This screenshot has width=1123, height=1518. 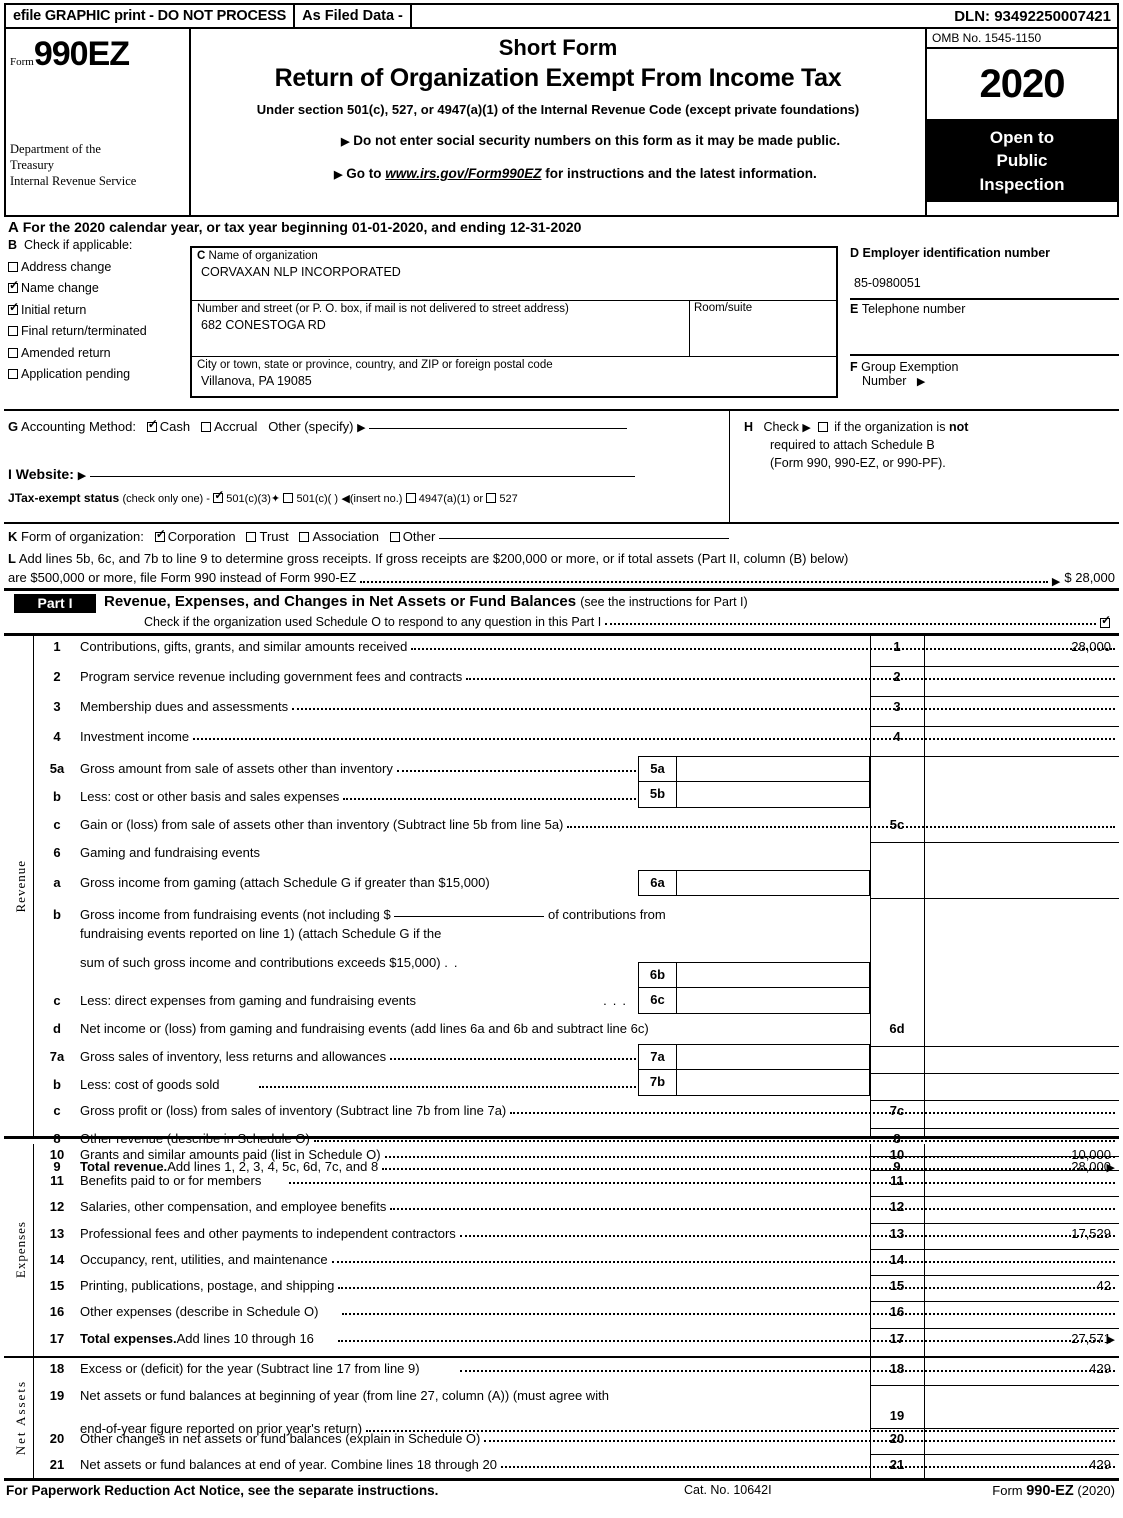 I want to click on schedule-b-not-required-checkbox-icon, so click(x=822, y=427).